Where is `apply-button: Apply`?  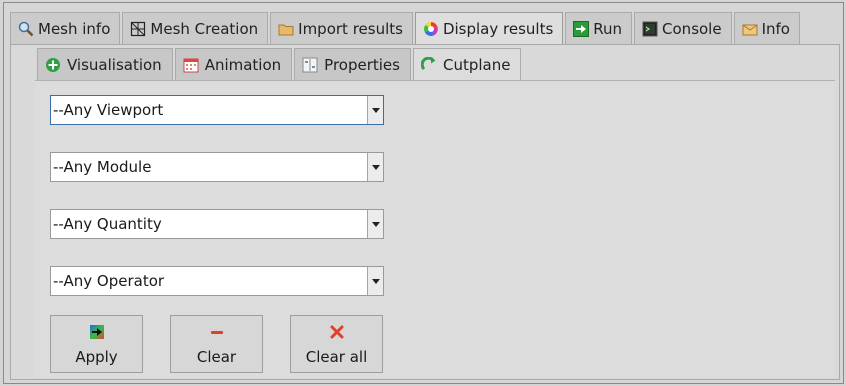
apply-button: Apply is located at coordinates (96, 344).